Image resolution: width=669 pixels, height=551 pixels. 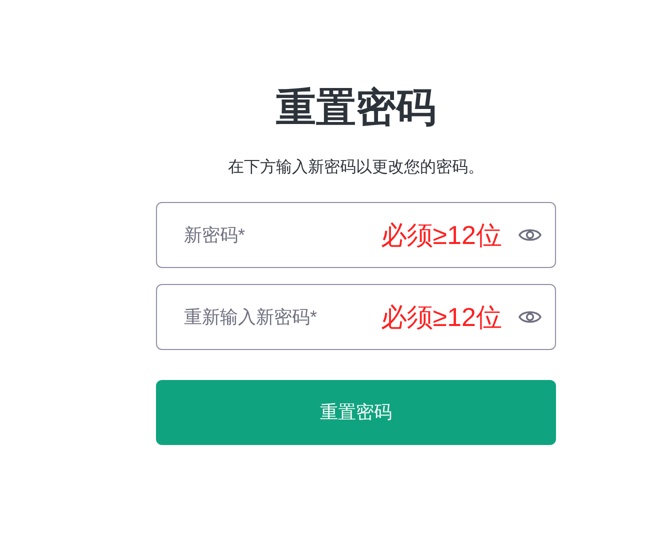 What do you see at coordinates (356, 168) in the screenshot?
I see `instruction-text: 在下方输入新密码以更改您的密码。` at bounding box center [356, 168].